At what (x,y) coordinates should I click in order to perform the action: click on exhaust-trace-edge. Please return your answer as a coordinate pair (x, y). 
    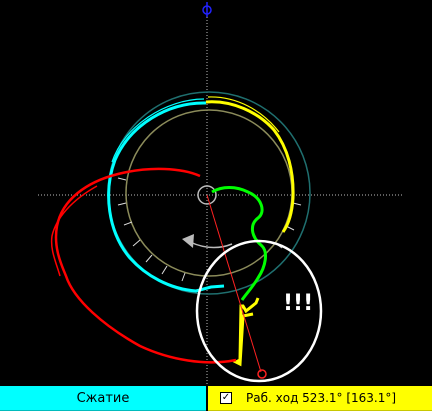
    Looking at the image, I should click on (74, 231).